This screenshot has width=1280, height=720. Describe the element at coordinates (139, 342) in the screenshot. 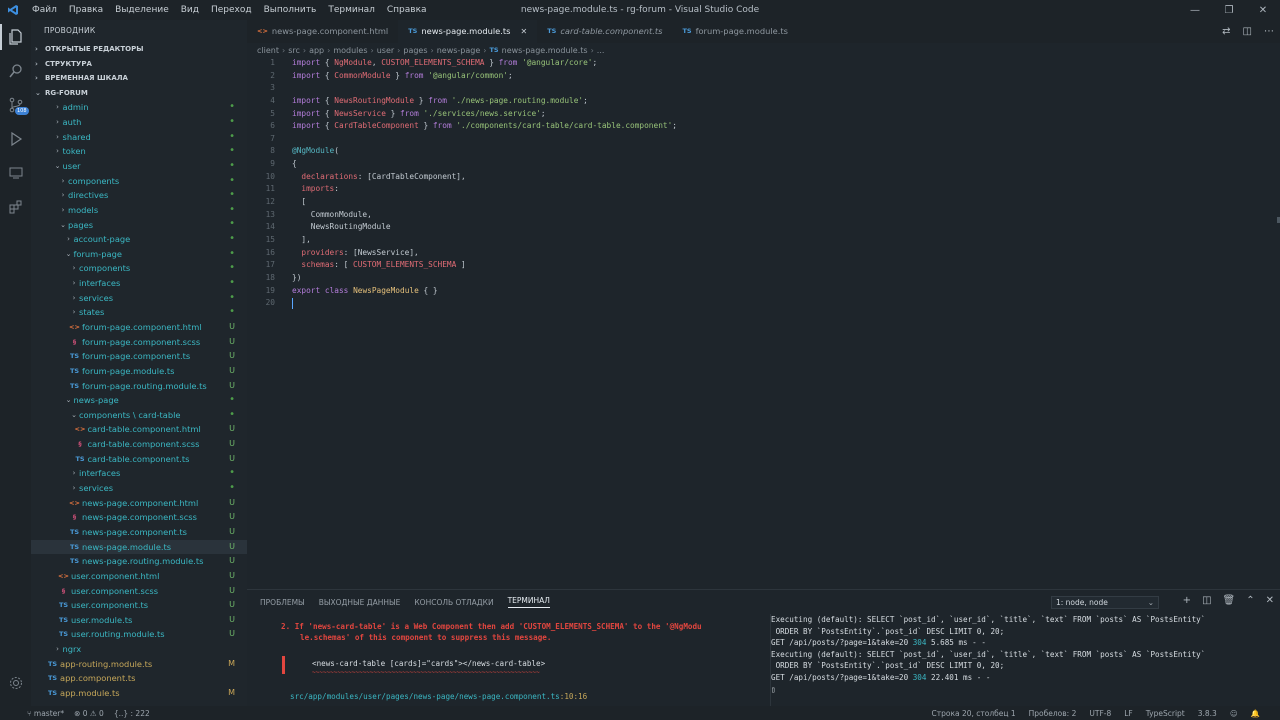

I see `tree-item: § forum-page.component.scss U` at that location.